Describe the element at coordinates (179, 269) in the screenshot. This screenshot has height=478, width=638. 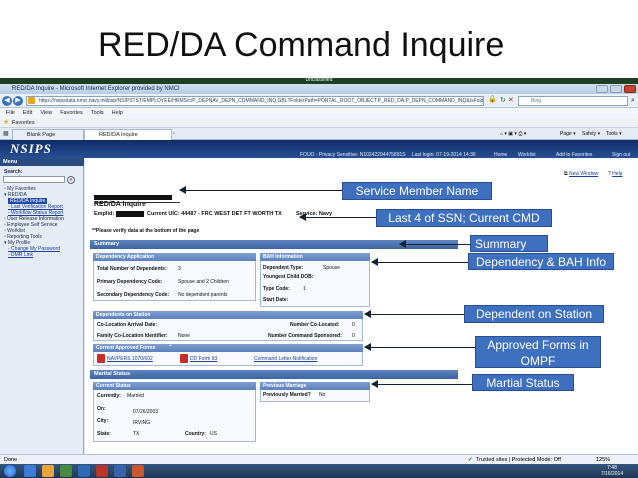
I see `total-dependents-value: 3` at that location.